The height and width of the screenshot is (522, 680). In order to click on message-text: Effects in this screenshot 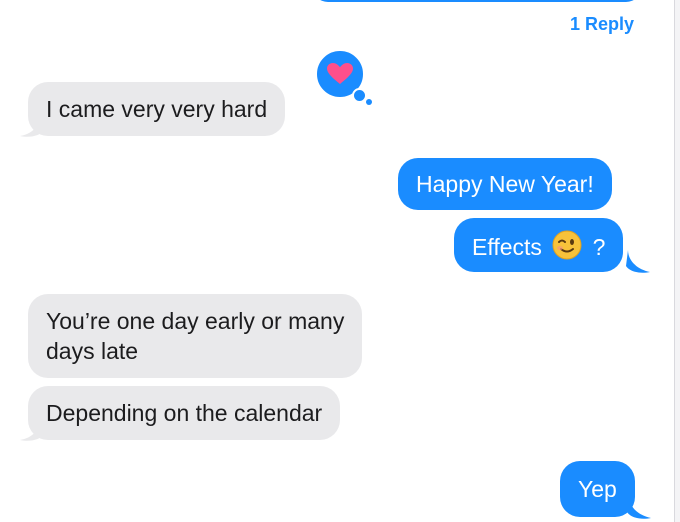, I will do `click(507, 247)`.